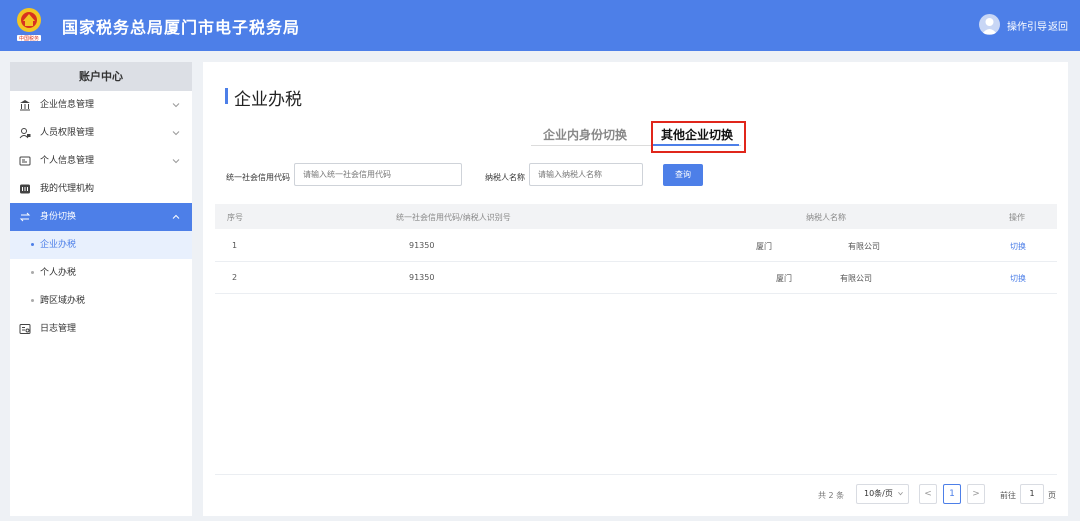 This screenshot has height=521, width=1080. Describe the element at coordinates (101, 301) in the screenshot. I see `sidebar-subitem-cross-region-tax: 跨区域办税` at that location.